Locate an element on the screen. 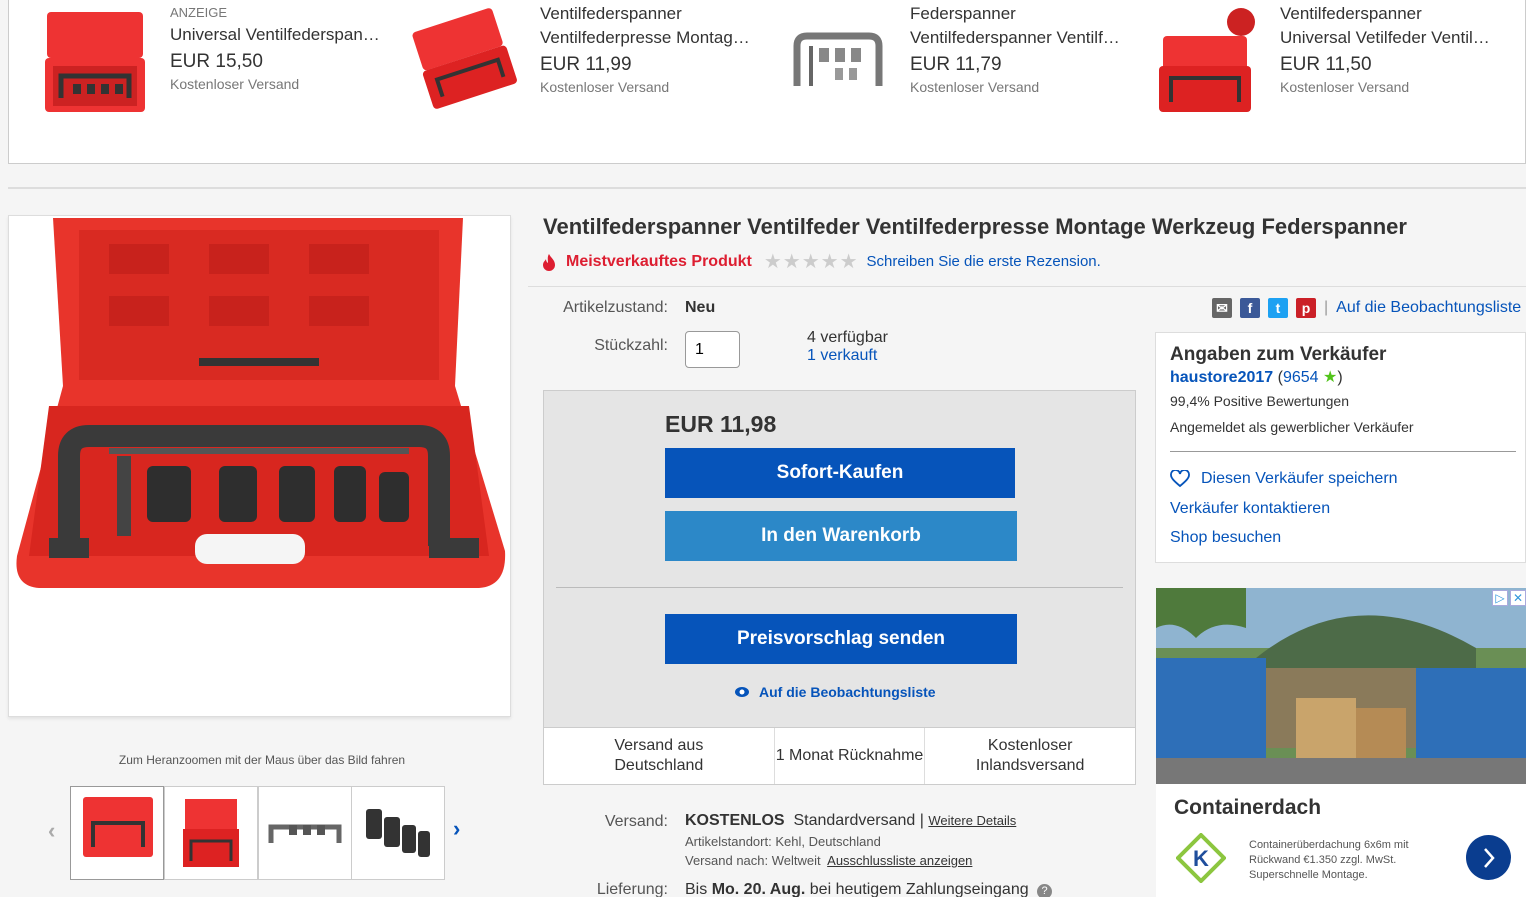 The width and height of the screenshot is (1526, 897). feature-returns: 1 Monat Rücknahme is located at coordinates (850, 756).